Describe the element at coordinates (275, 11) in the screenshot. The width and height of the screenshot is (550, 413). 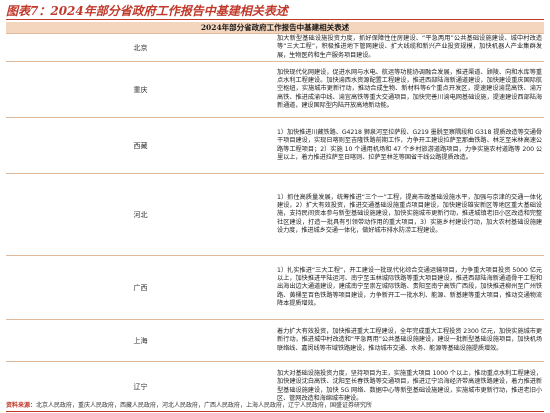
I see `figure-title: 图表7：2024年部分省政府工作报告中基建相关表述` at that location.